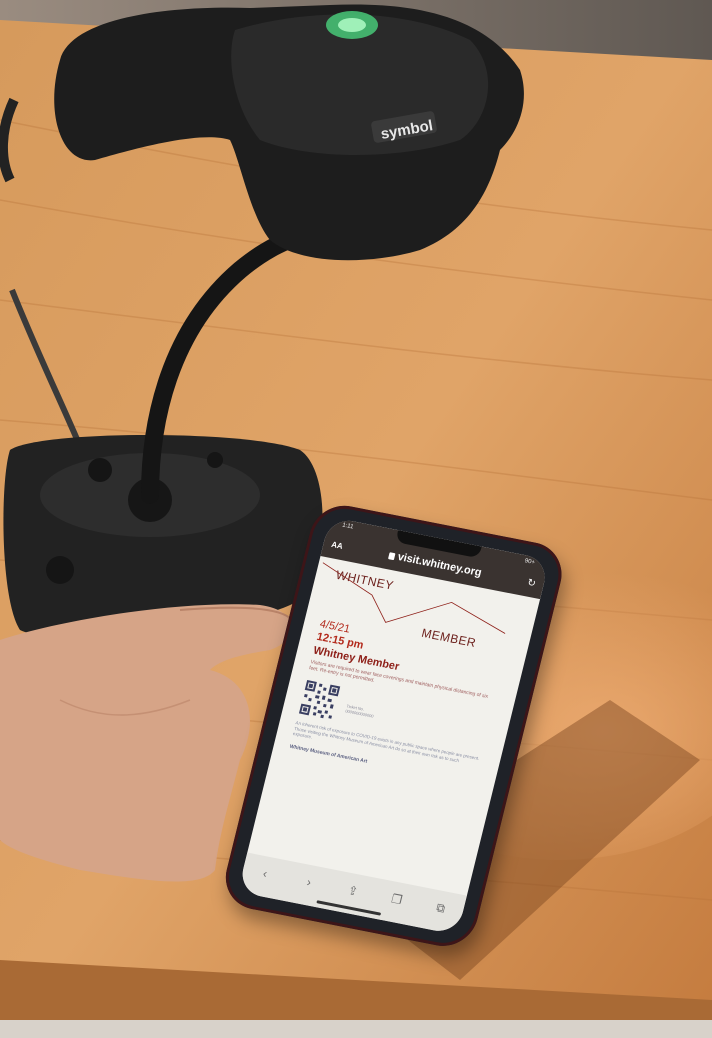 This screenshot has height=1038, width=712. Describe the element at coordinates (337, 544) in the screenshot. I see `reader-settings-button: AA` at that location.